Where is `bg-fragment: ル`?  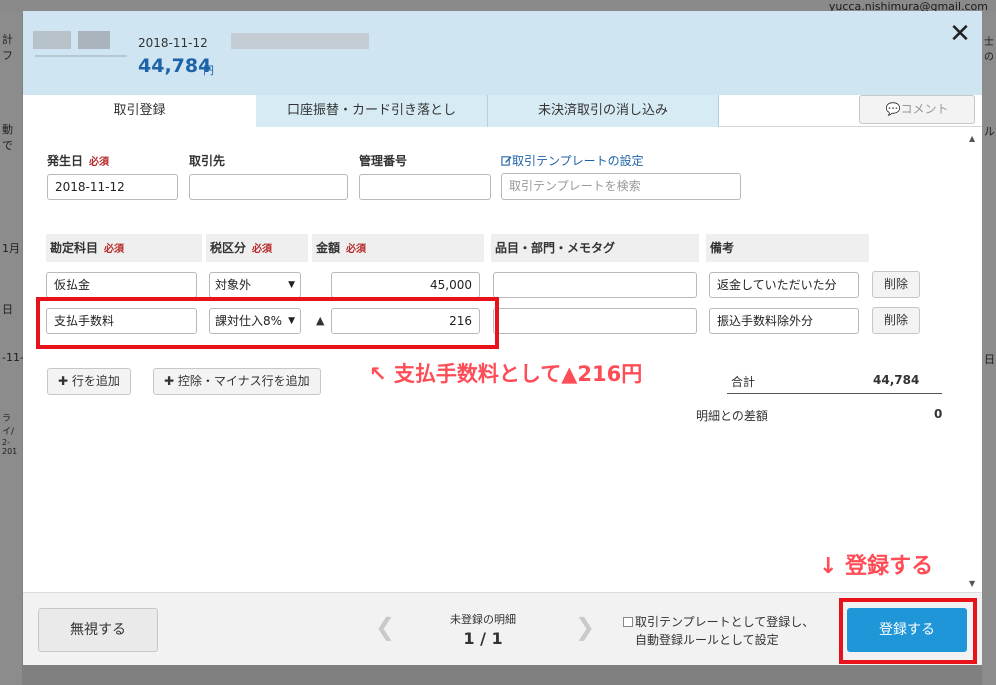
bg-fragment: ル is located at coordinates (989, 131).